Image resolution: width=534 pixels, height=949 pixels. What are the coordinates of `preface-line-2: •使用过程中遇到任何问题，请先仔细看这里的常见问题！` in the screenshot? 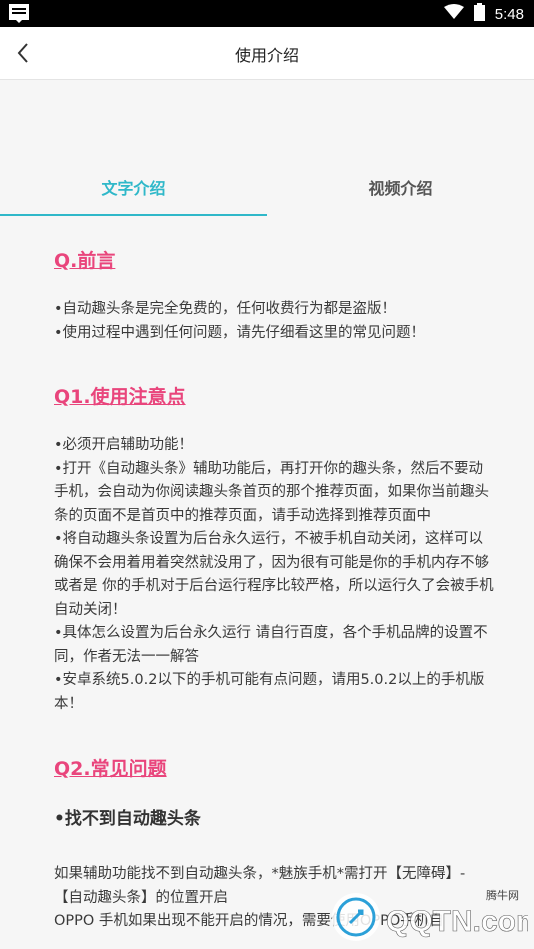 It's located at (240, 332).